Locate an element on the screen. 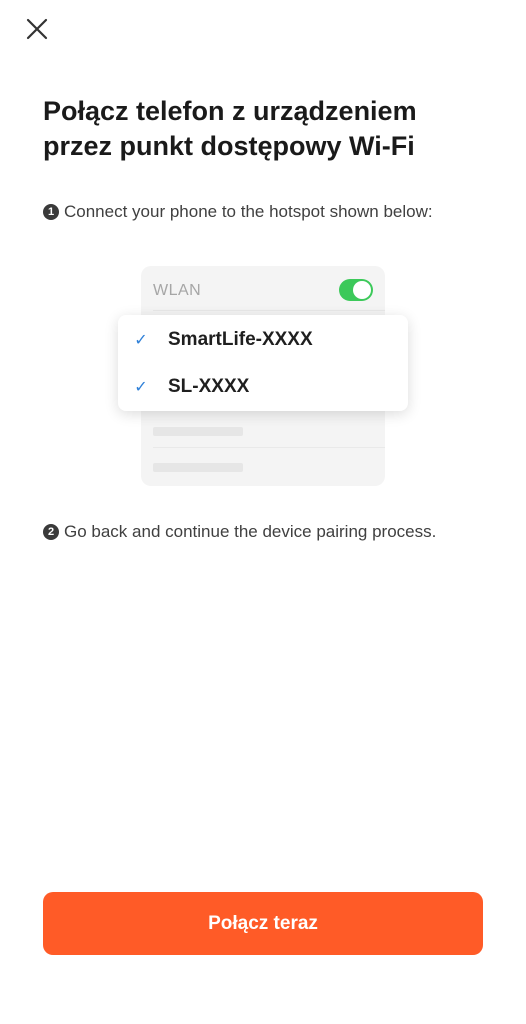 The width and height of the screenshot is (526, 1024). network-ssid: SmartLife-XXXX is located at coordinates (240, 339).